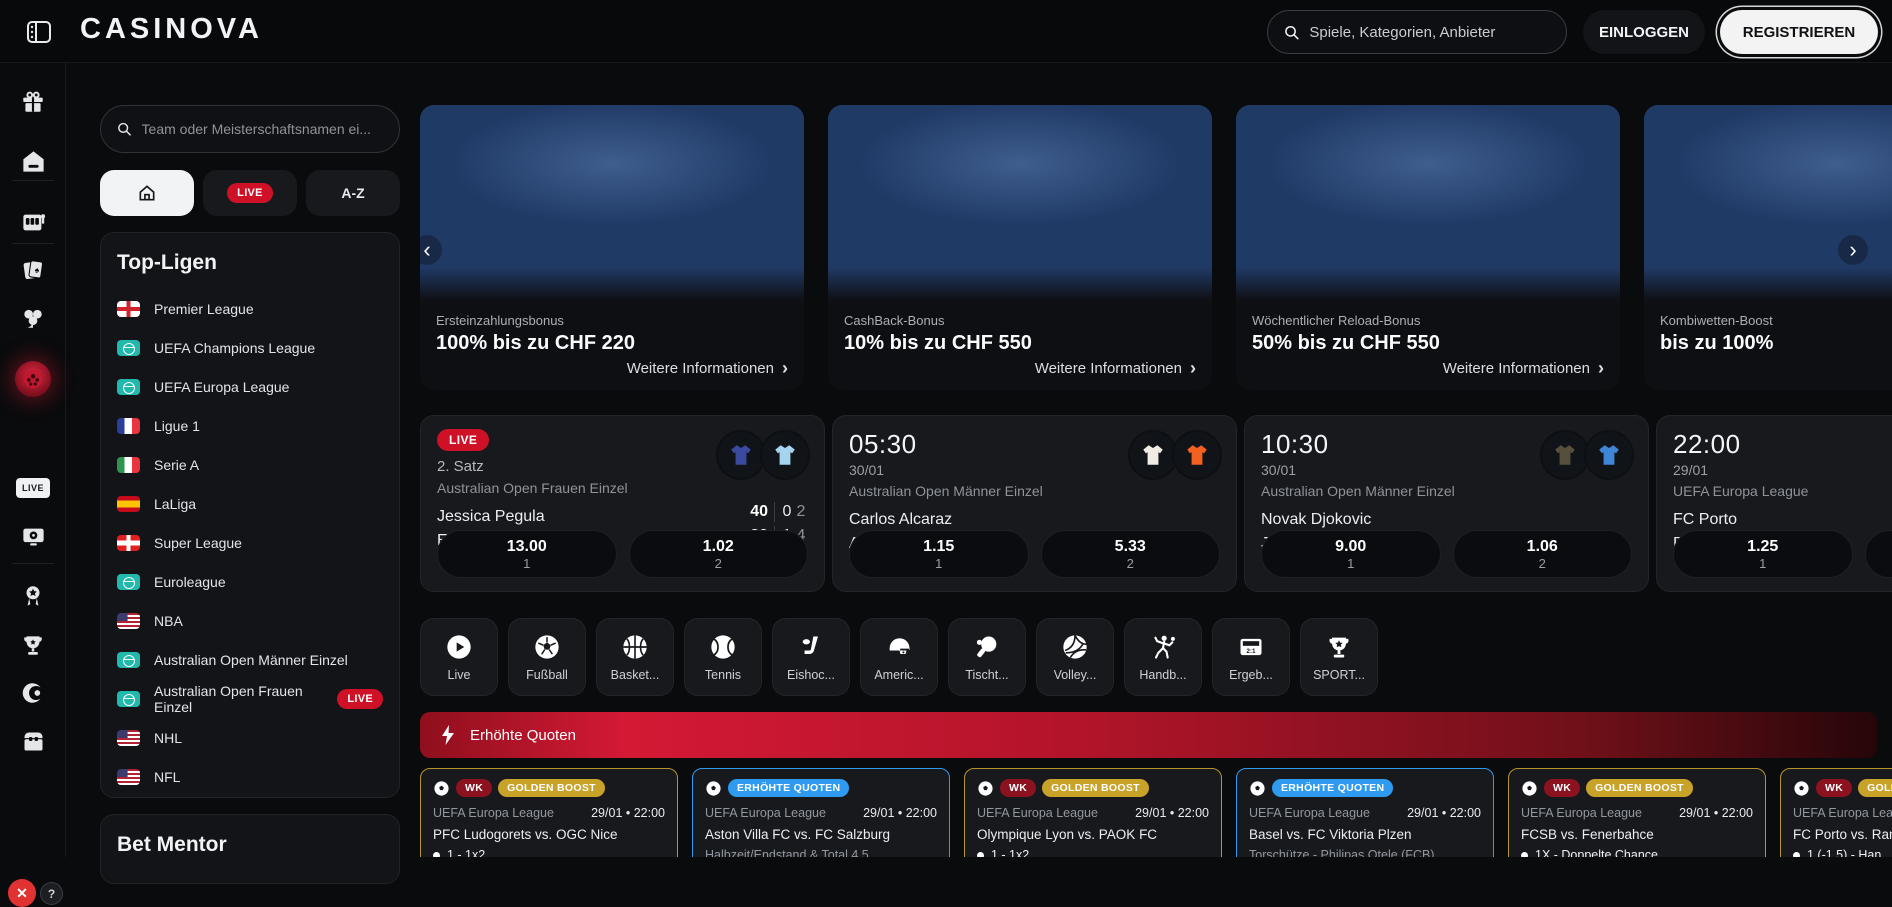 The width and height of the screenshot is (1892, 907). Describe the element at coordinates (1878, 554) in the screenshot. I see `odds-button-x: 6.00 X` at that location.